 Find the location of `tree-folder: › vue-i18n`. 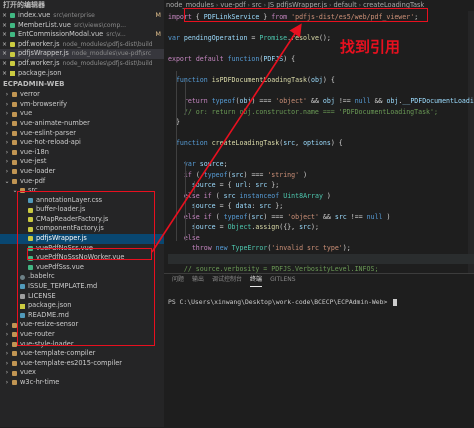

tree-folder: › vue-i18n is located at coordinates (82, 153).